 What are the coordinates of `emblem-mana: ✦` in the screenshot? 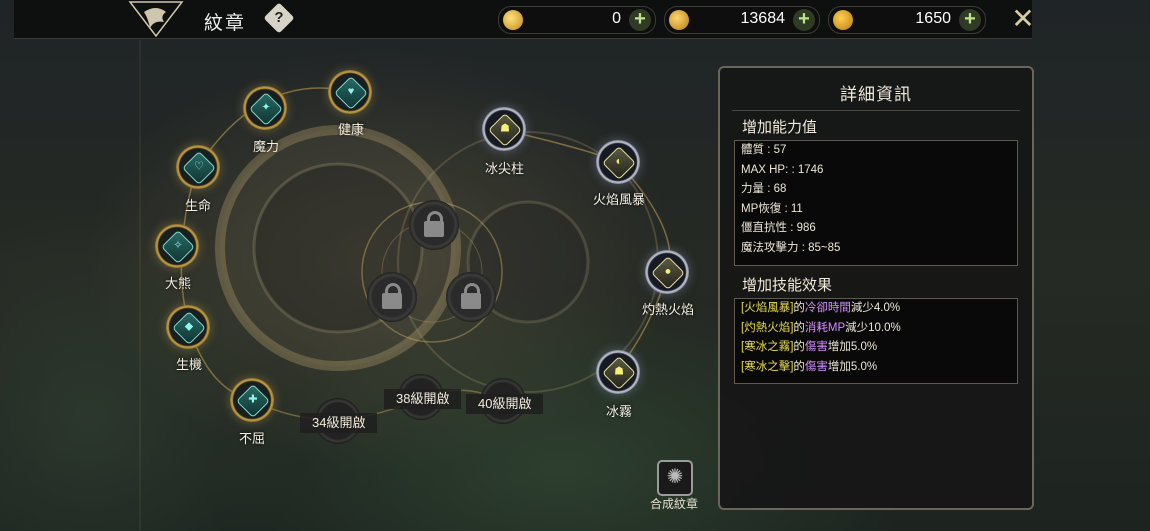 It's located at (265, 108).